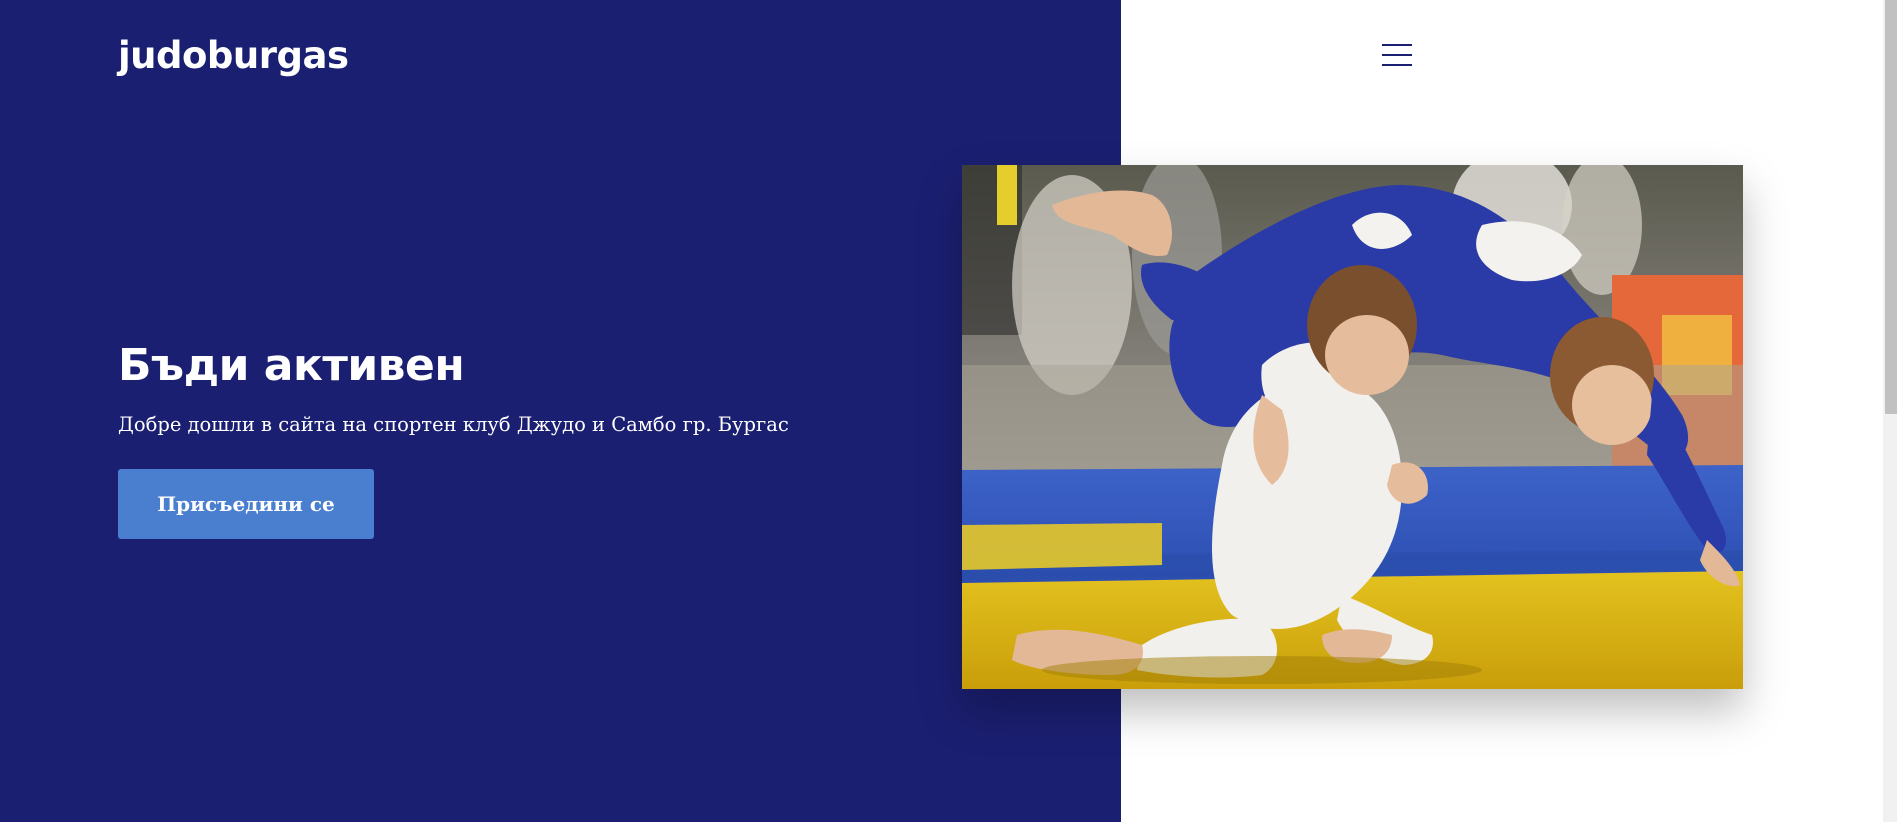  I want to click on hero-title: Бъди активен, so click(291, 365).